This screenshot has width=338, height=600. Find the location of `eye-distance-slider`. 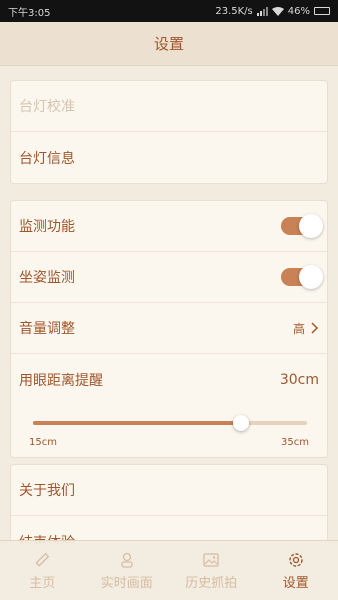

eye-distance-slider is located at coordinates (170, 423).